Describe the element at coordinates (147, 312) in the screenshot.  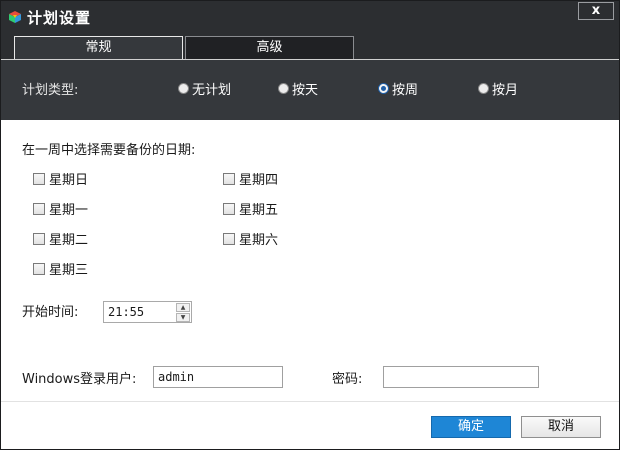
I see `start-time-spinbox: 21:55 ▲ ▼` at that location.